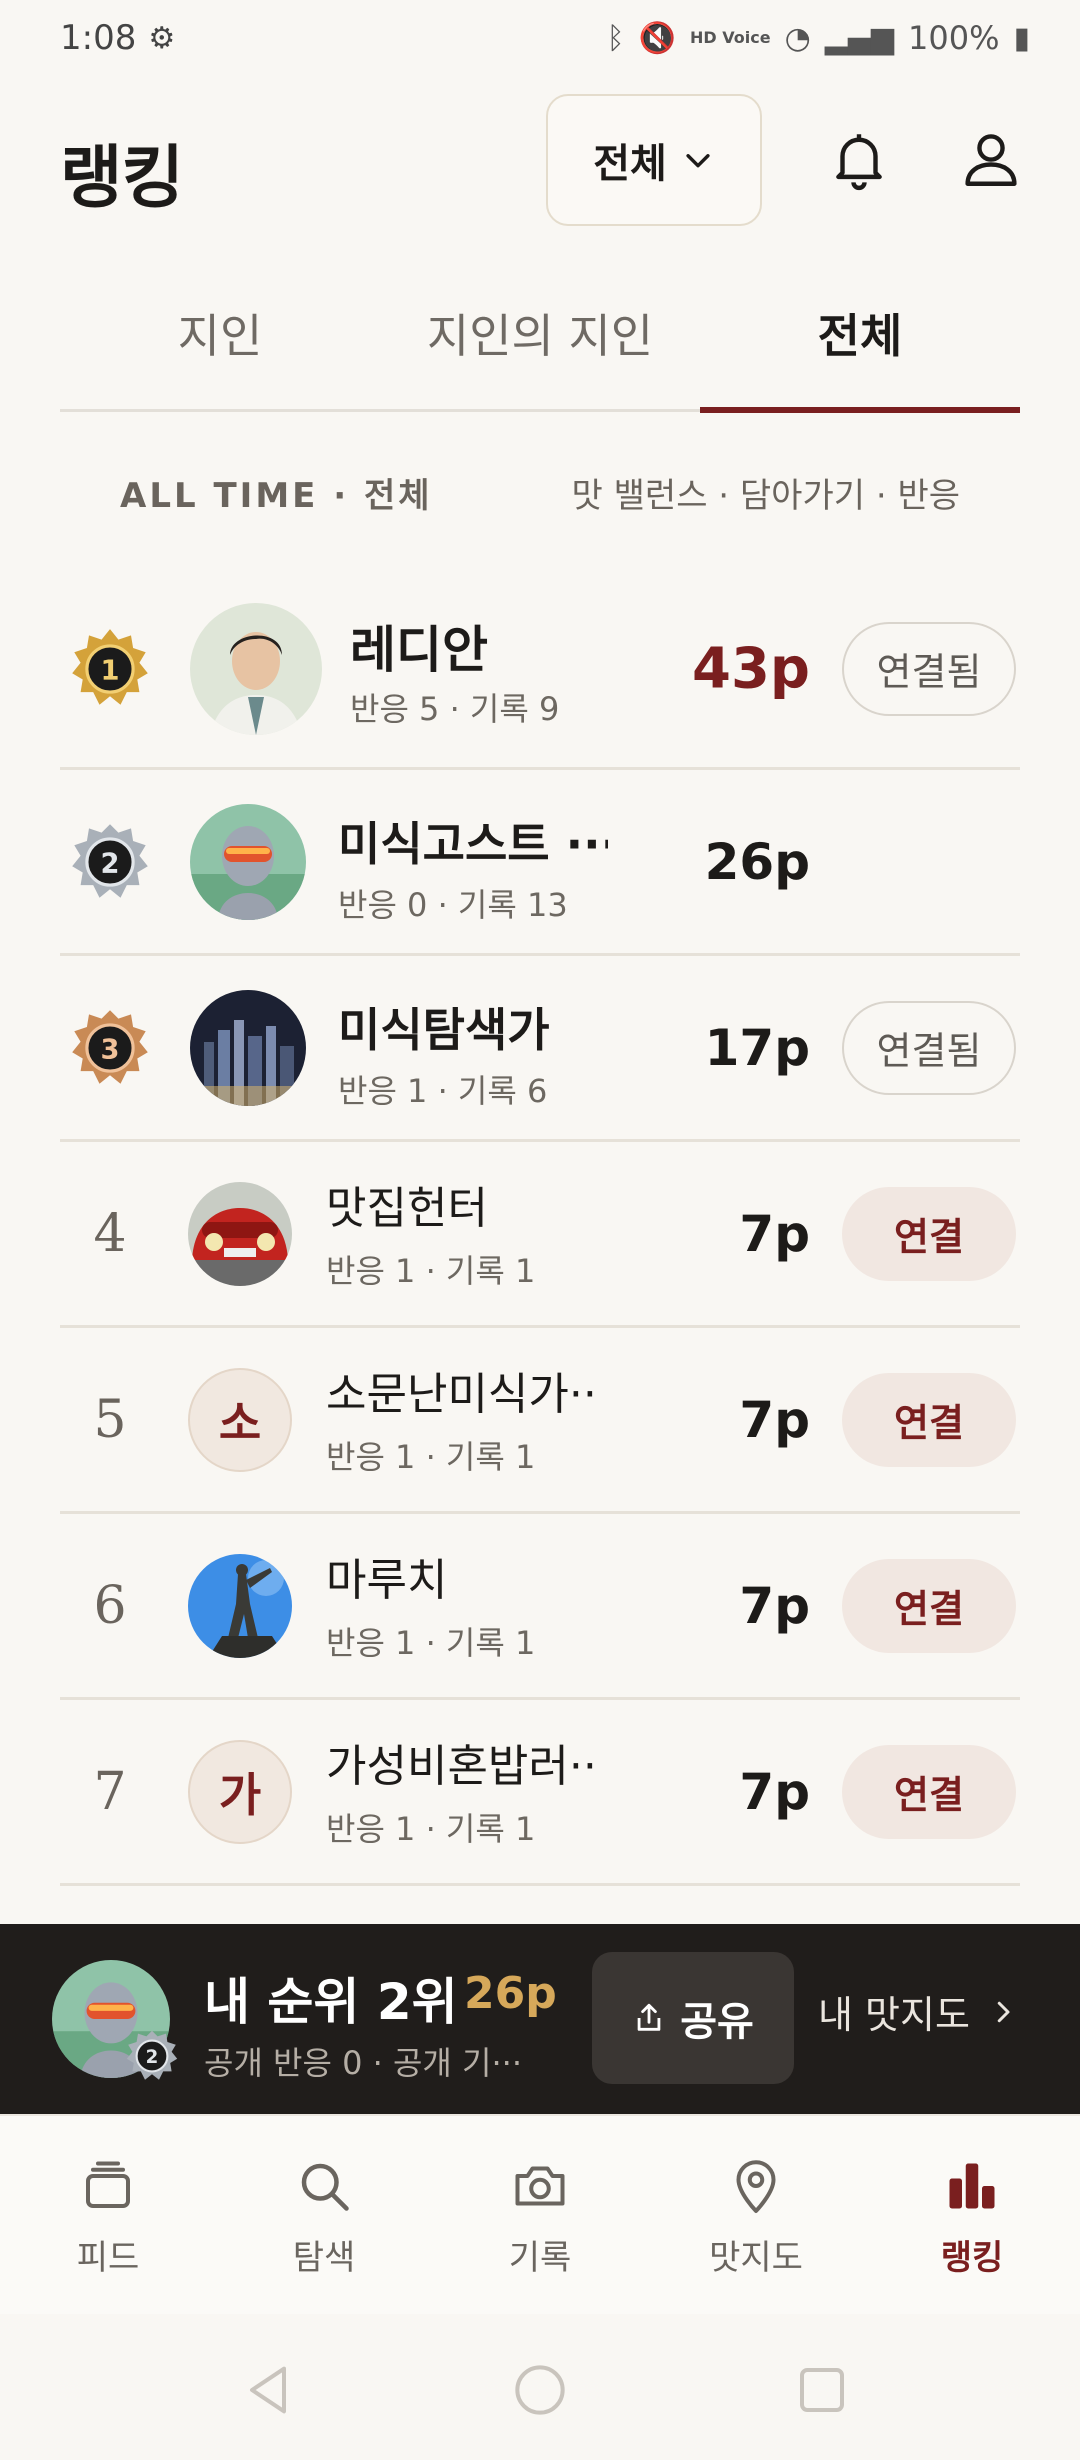 Image resolution: width=1080 pixels, height=2460 pixels. I want to click on scope-dropdown: 전체, so click(654, 160).